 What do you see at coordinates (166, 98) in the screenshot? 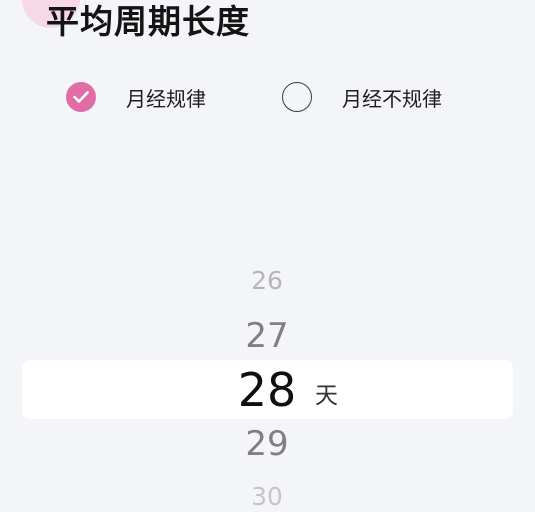
I see `option-label-regular: 月经规律` at bounding box center [166, 98].